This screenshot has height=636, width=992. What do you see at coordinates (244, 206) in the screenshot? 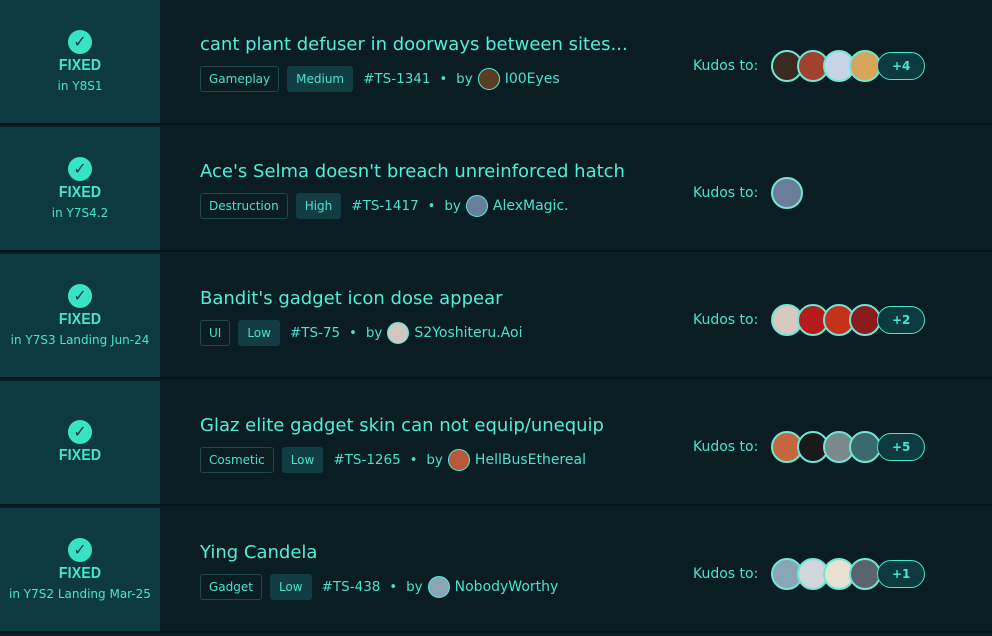
I see `category-tag: Destruction` at bounding box center [244, 206].